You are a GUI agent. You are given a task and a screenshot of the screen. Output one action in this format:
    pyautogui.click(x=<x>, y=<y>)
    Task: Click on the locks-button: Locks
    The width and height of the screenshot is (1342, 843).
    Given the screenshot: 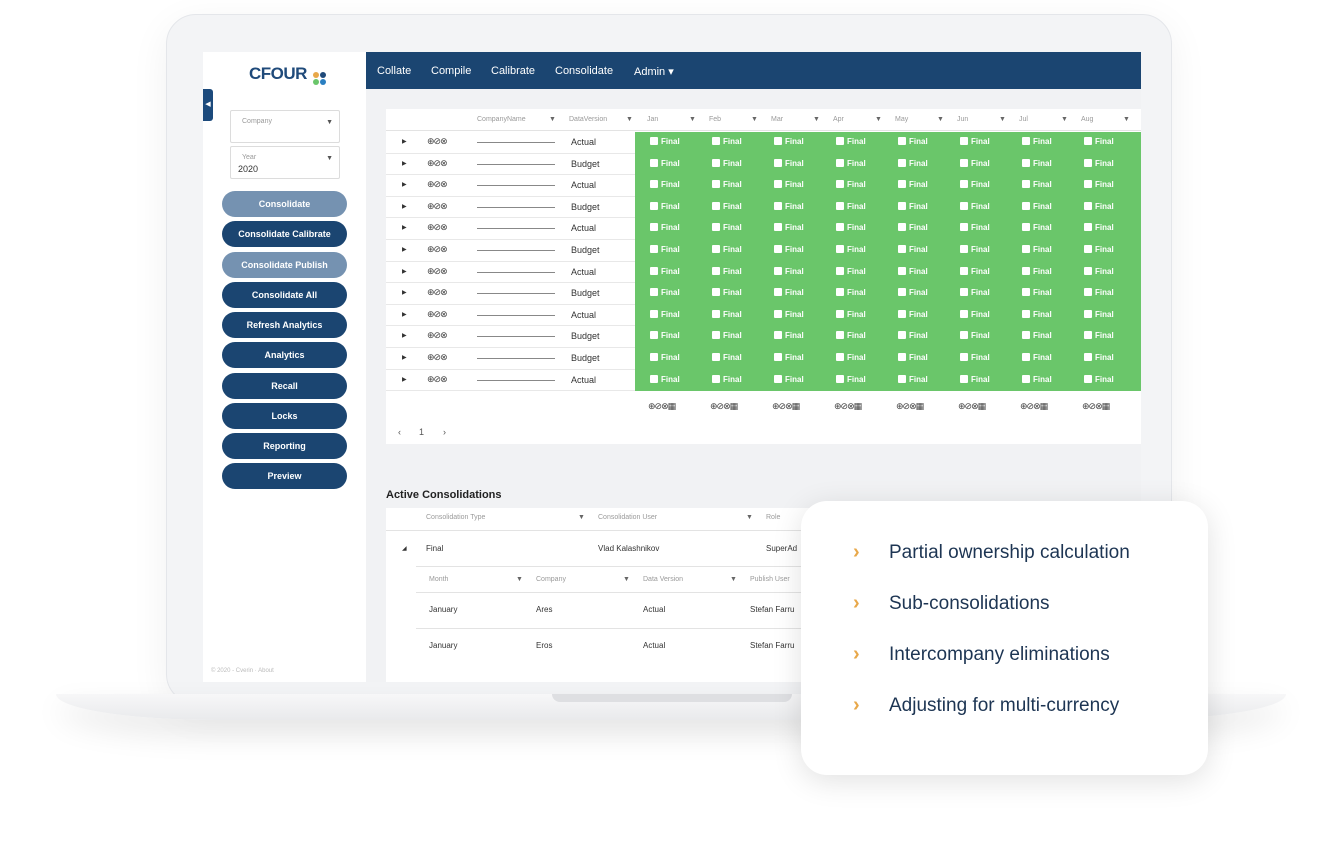 What is the action you would take?
    pyautogui.click(x=284, y=416)
    